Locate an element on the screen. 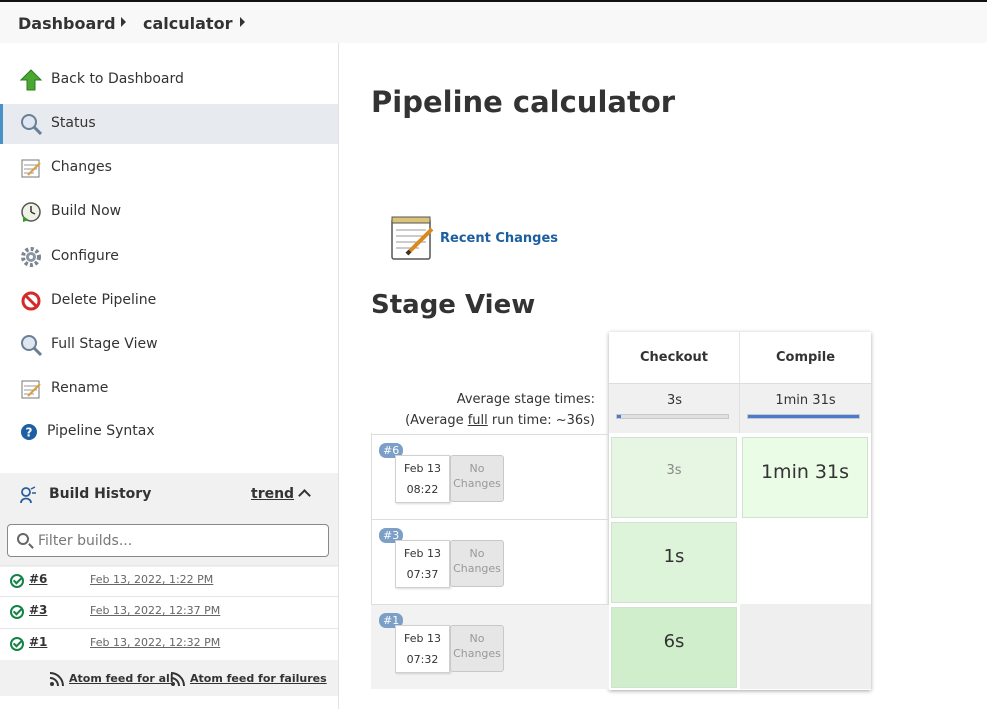 The height and width of the screenshot is (709, 987). stage-cell-duration: 3s is located at coordinates (674, 470).